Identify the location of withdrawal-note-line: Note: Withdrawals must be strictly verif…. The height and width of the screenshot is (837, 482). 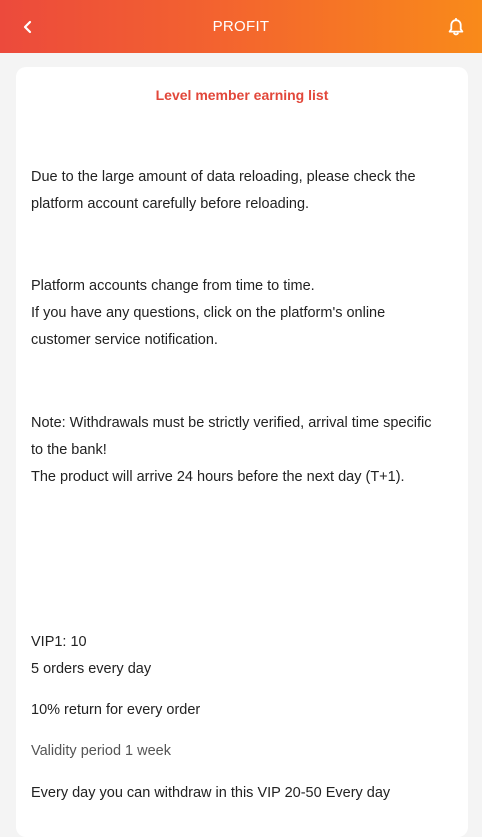
(231, 423).